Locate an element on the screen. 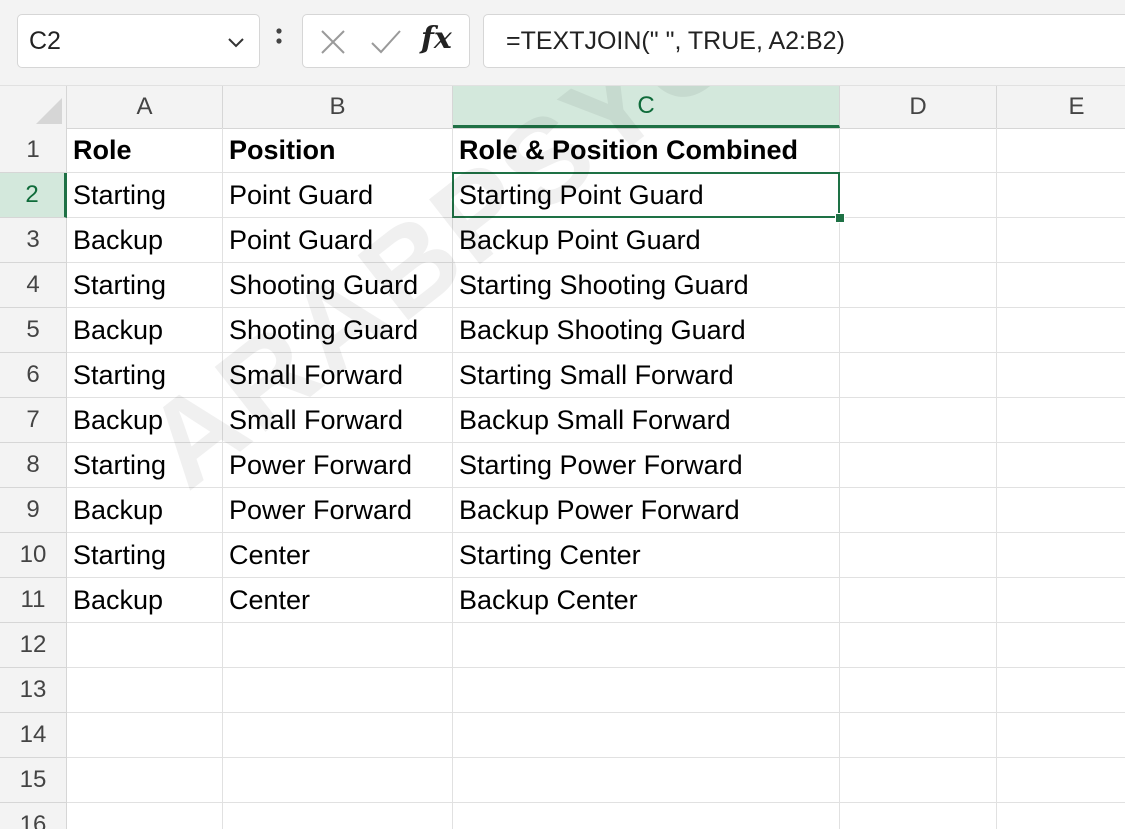 The height and width of the screenshot is (829, 1125). cell-d8 is located at coordinates (918, 465).